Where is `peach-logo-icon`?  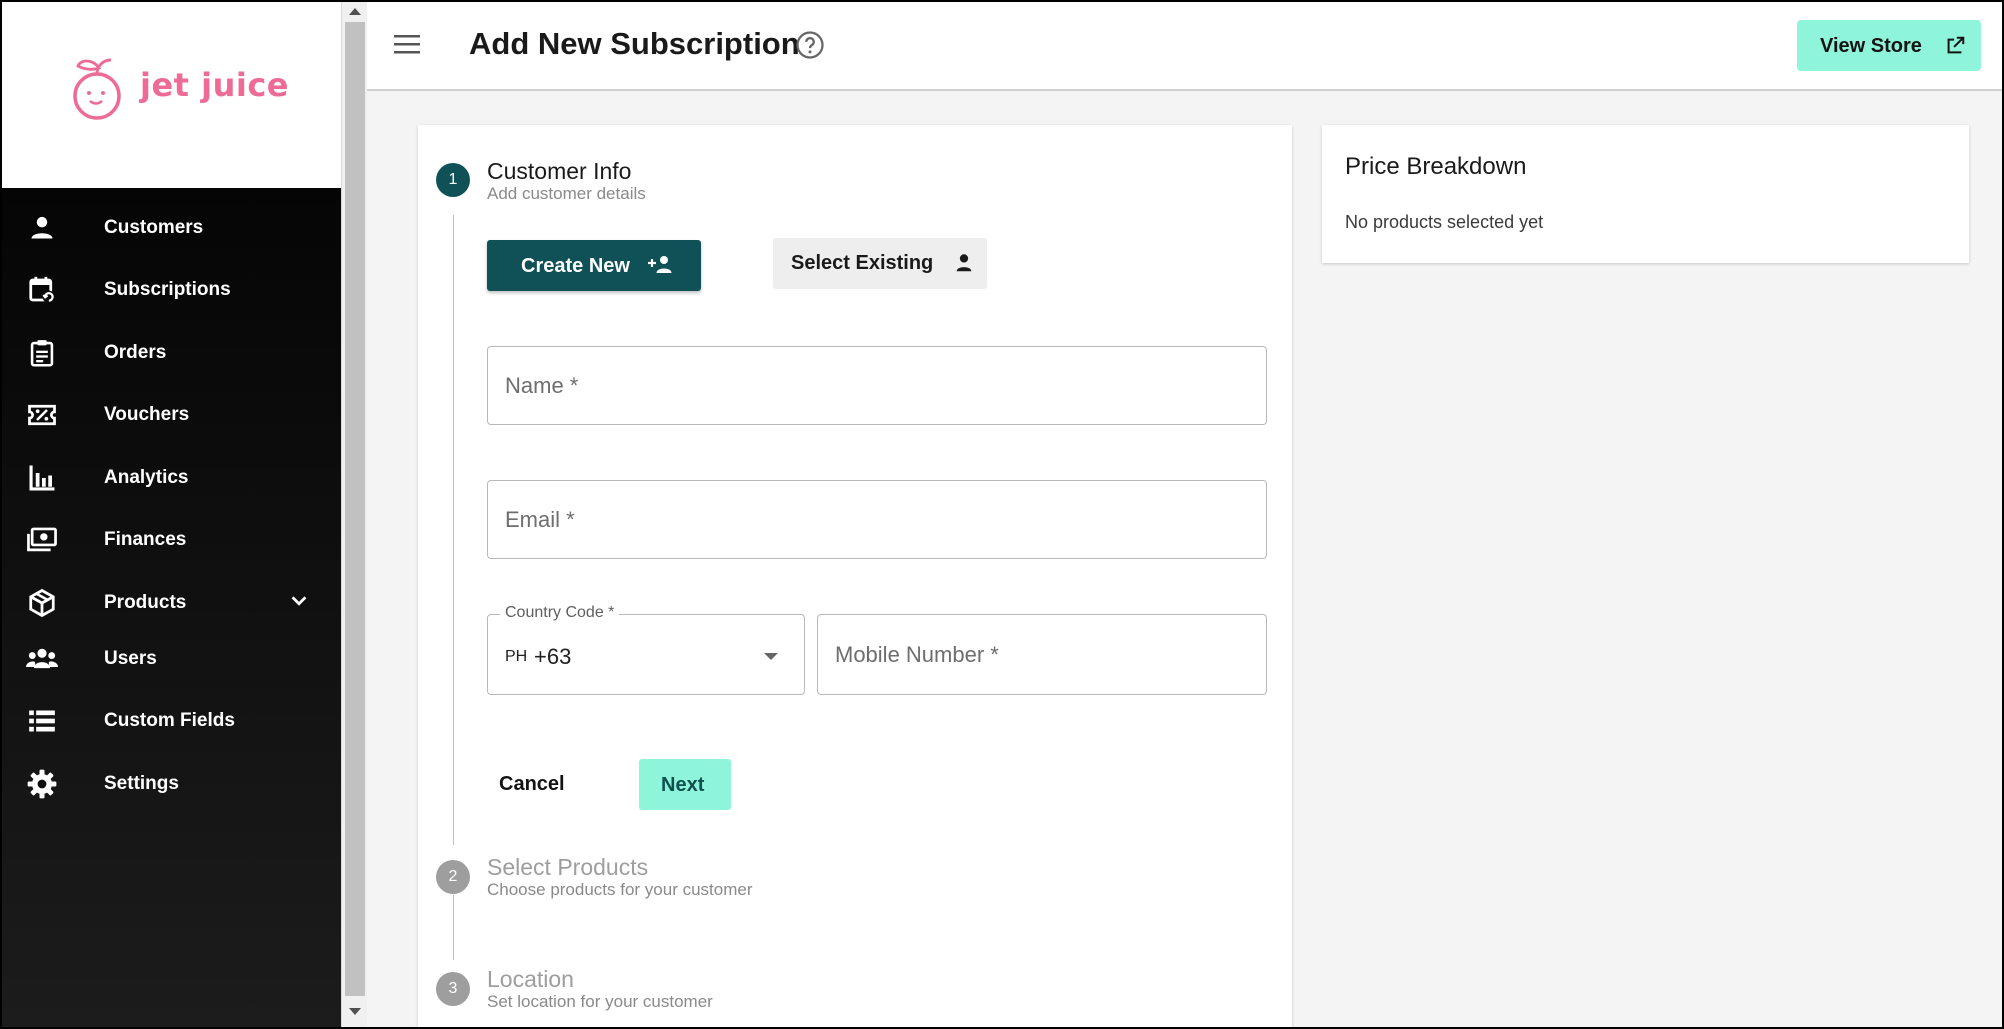 peach-logo-icon is located at coordinates (97, 89).